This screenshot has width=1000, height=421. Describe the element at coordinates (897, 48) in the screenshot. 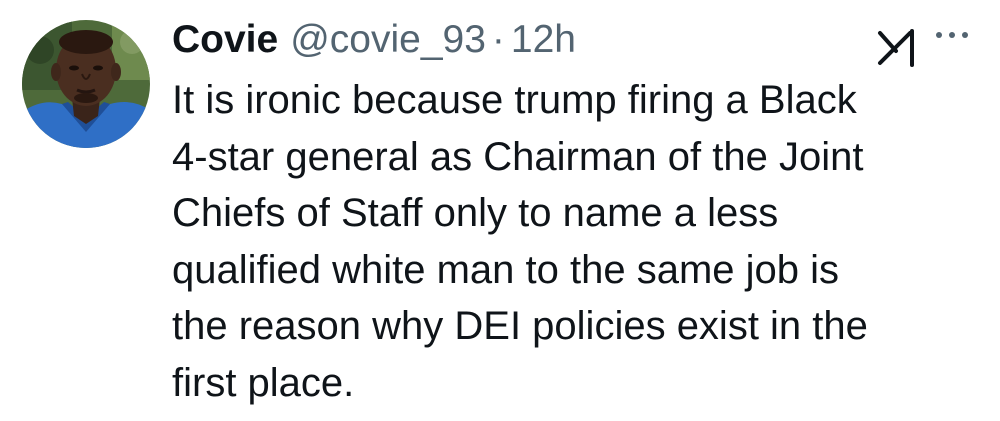

I see `grok-icon` at that location.